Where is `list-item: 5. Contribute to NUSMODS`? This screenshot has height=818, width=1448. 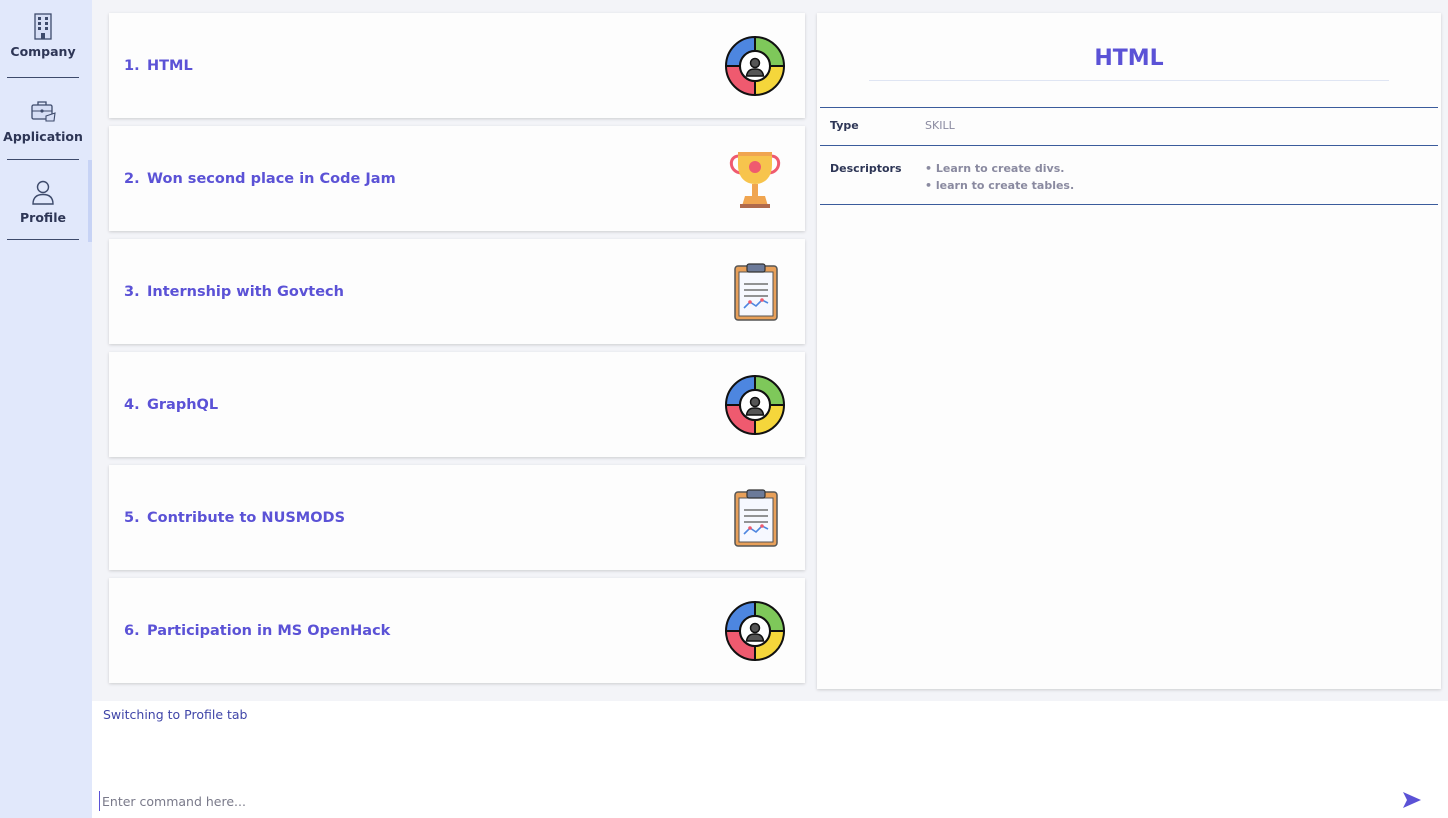 list-item: 5. Contribute to NUSMODS is located at coordinates (457, 517).